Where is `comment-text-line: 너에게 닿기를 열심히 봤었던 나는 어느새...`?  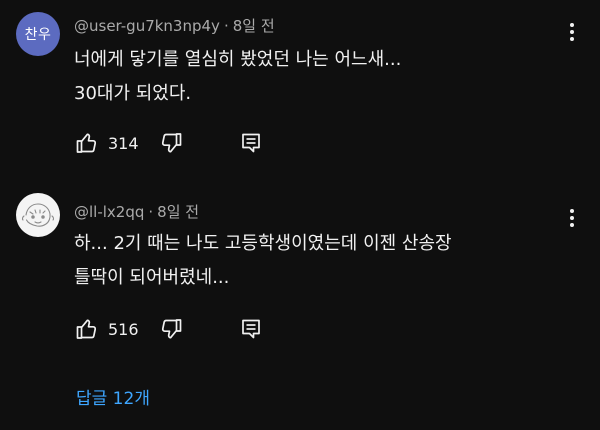 comment-text-line: 너에게 닿기를 열심히 봤었던 나는 어느새... is located at coordinates (238, 59).